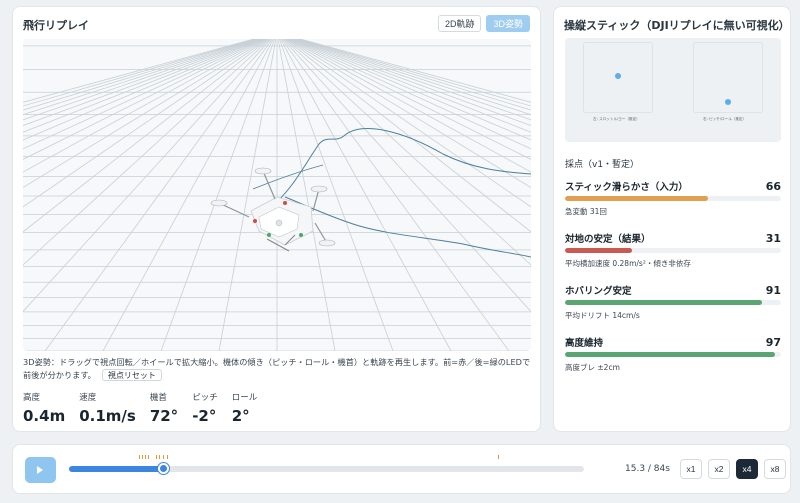 The image size is (800, 503). I want to click on metric-roll: ロール 2°, so click(245, 408).